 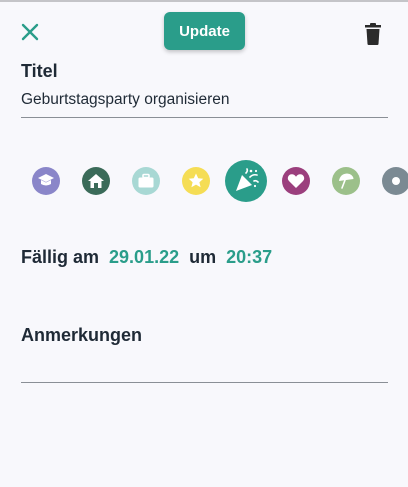 I want to click on category-party, so click(x=246, y=181).